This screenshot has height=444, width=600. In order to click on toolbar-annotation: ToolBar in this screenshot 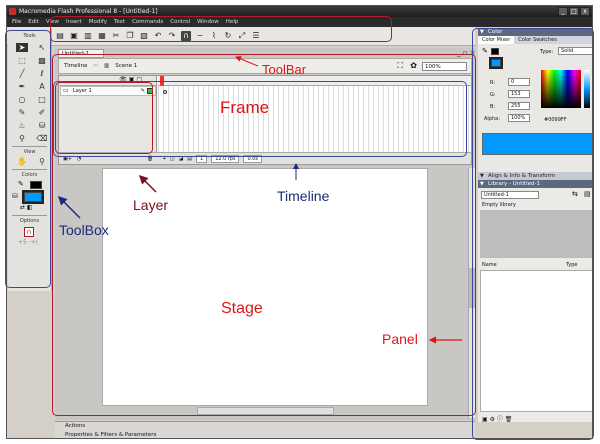, I will do `click(284, 69)`.